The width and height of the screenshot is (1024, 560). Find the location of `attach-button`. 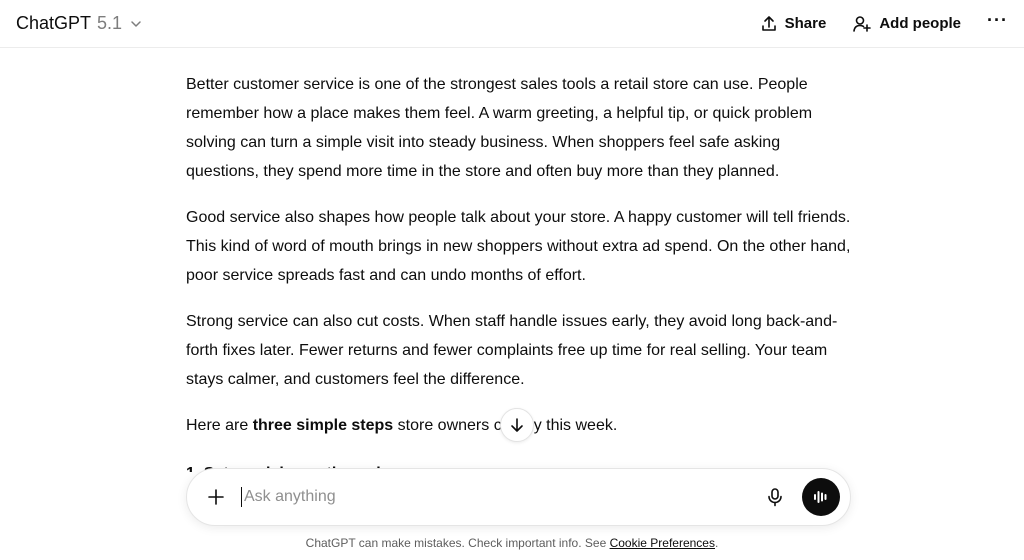

attach-button is located at coordinates (216, 497).